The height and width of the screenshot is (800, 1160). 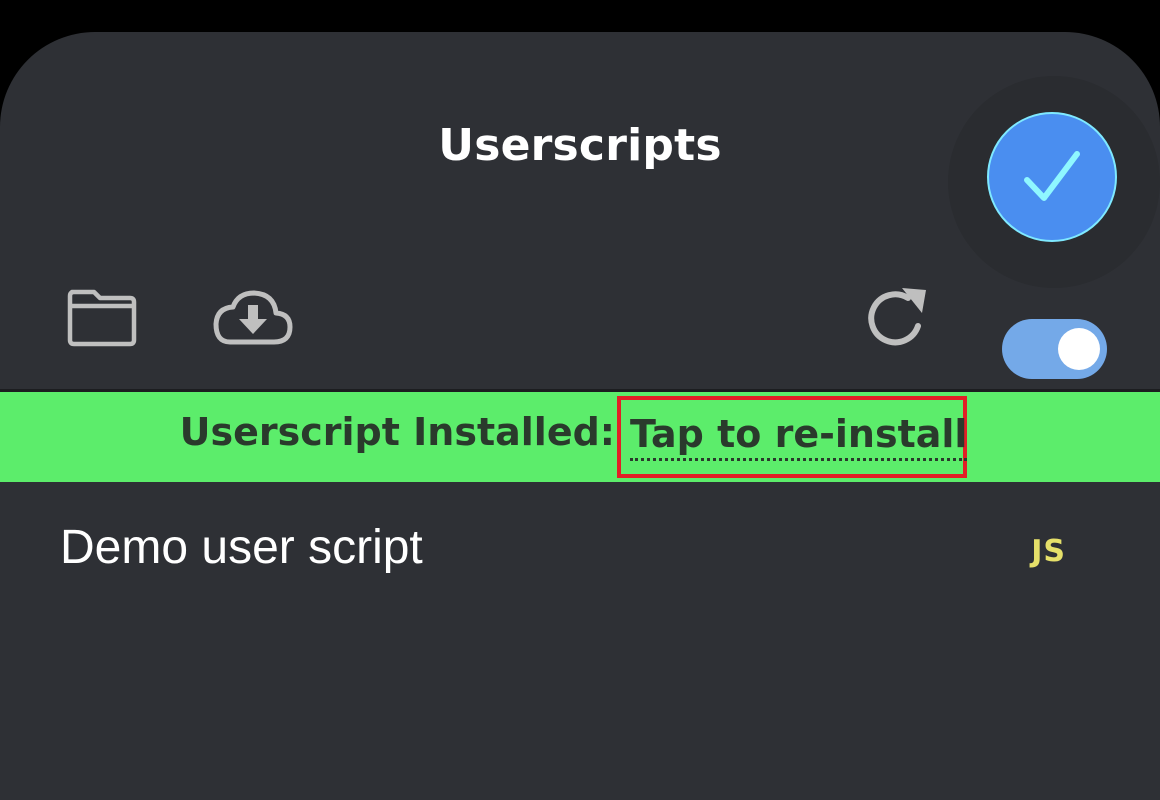 I want to click on reinstall-link: Tap to re-install, so click(x=799, y=435).